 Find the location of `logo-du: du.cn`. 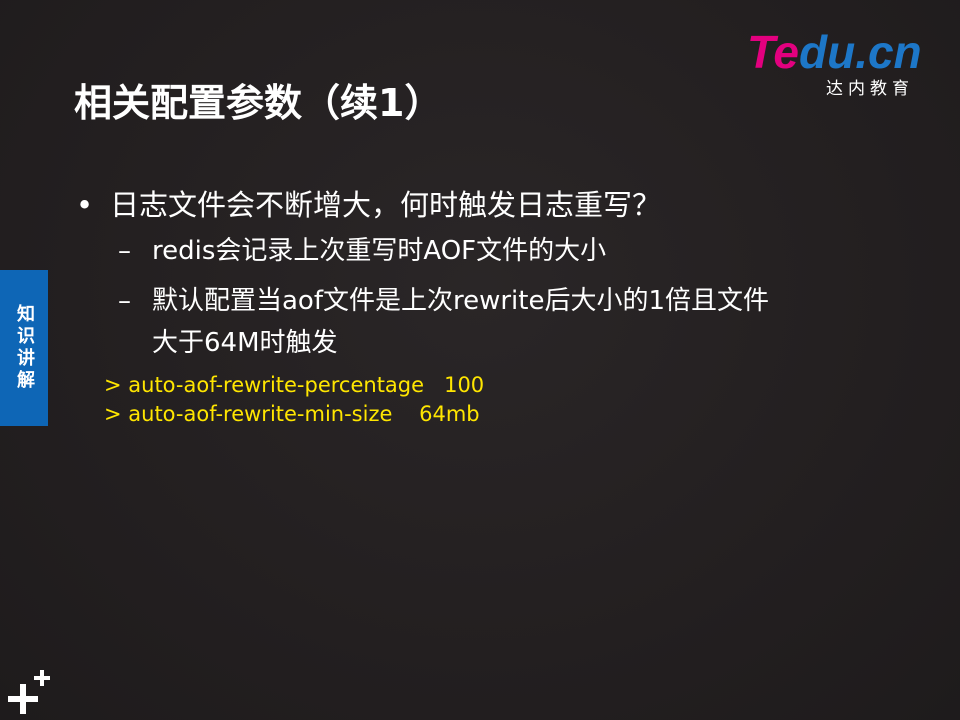

logo-du: du.cn is located at coordinates (860, 52).